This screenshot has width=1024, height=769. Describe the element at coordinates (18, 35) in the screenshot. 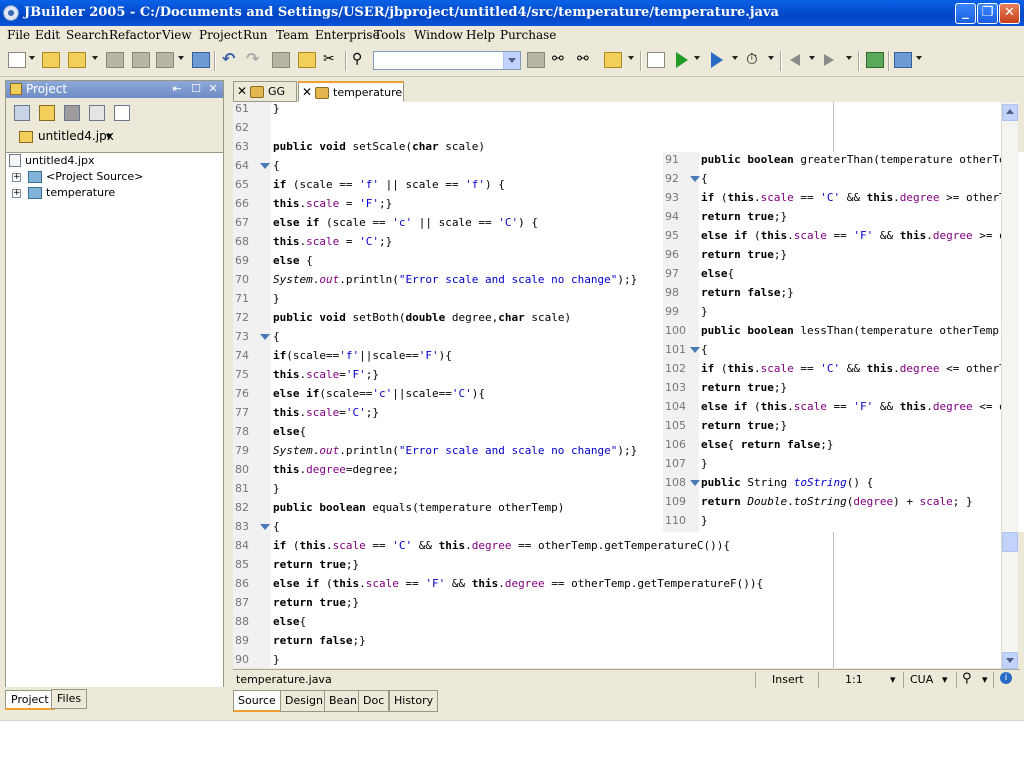

I see `menu-file: File` at that location.